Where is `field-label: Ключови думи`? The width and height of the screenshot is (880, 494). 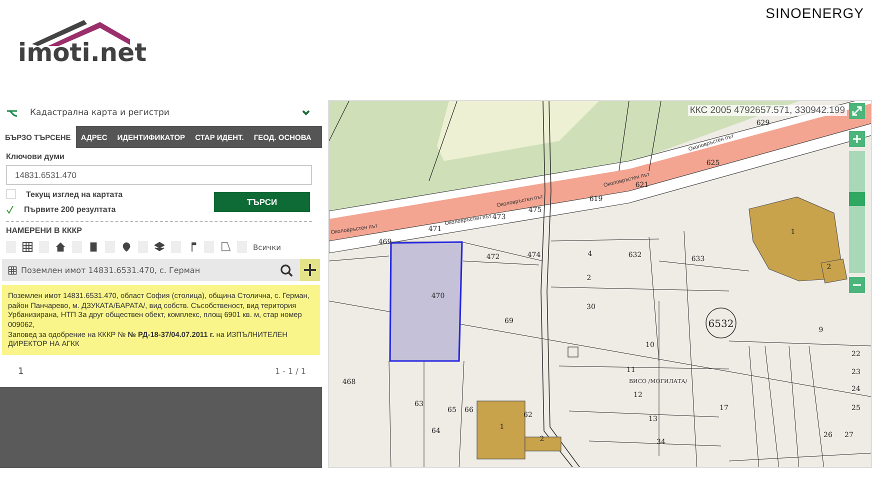
field-label: Ключови думи is located at coordinates (36, 156).